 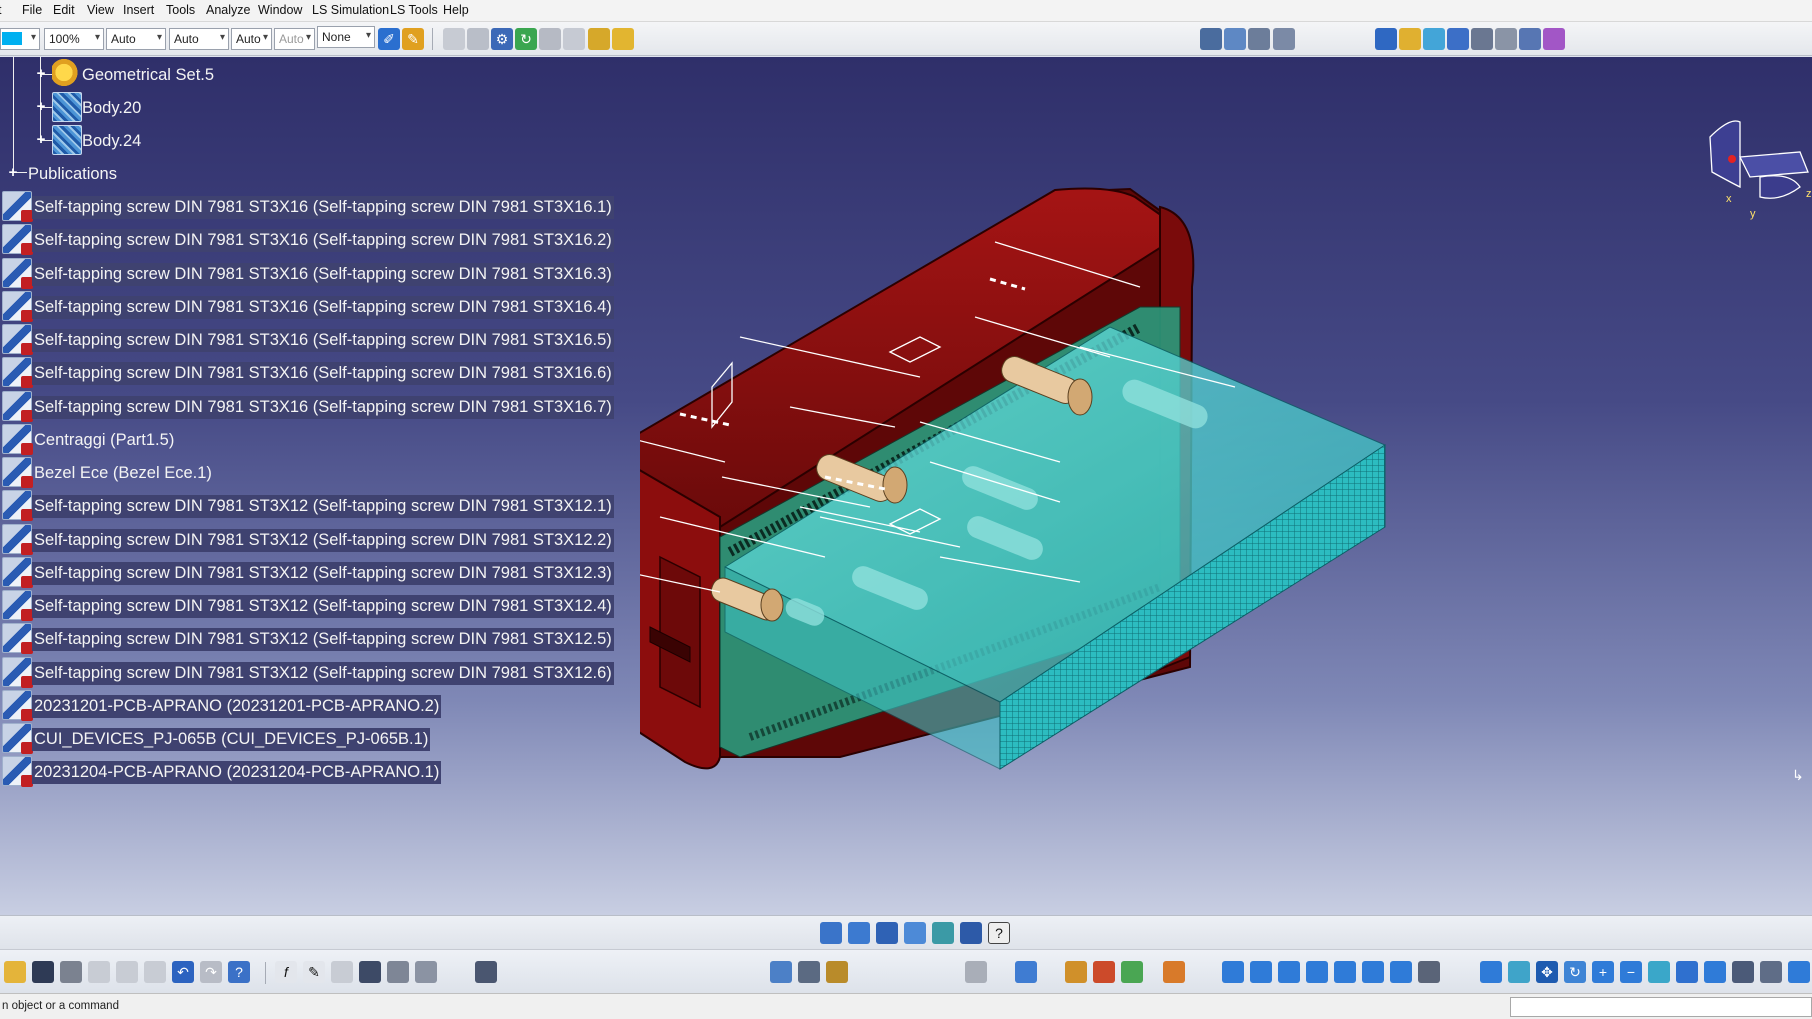 What do you see at coordinates (623, 39) in the screenshot?
I see `folder-icon` at bounding box center [623, 39].